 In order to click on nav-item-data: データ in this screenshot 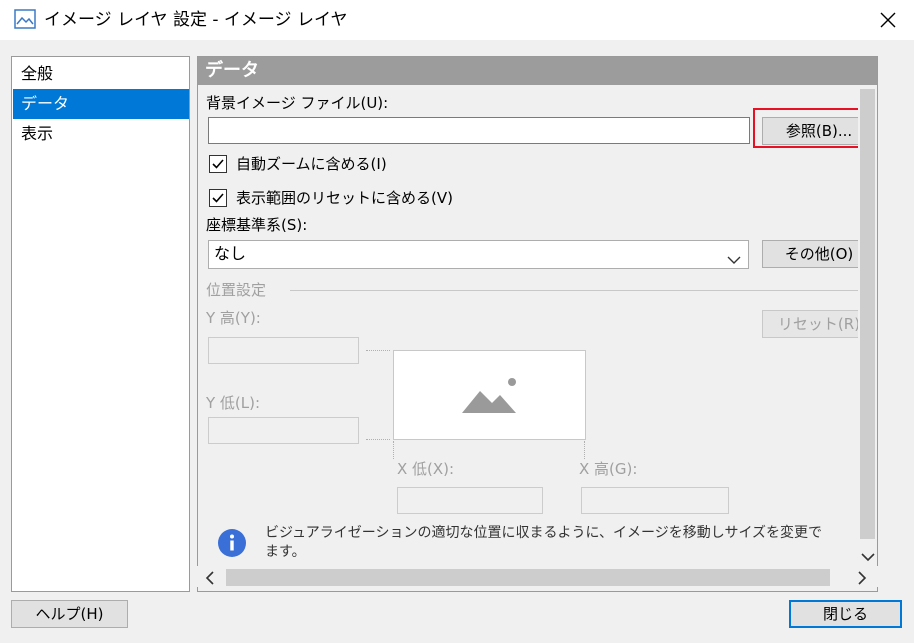, I will do `click(101, 104)`.